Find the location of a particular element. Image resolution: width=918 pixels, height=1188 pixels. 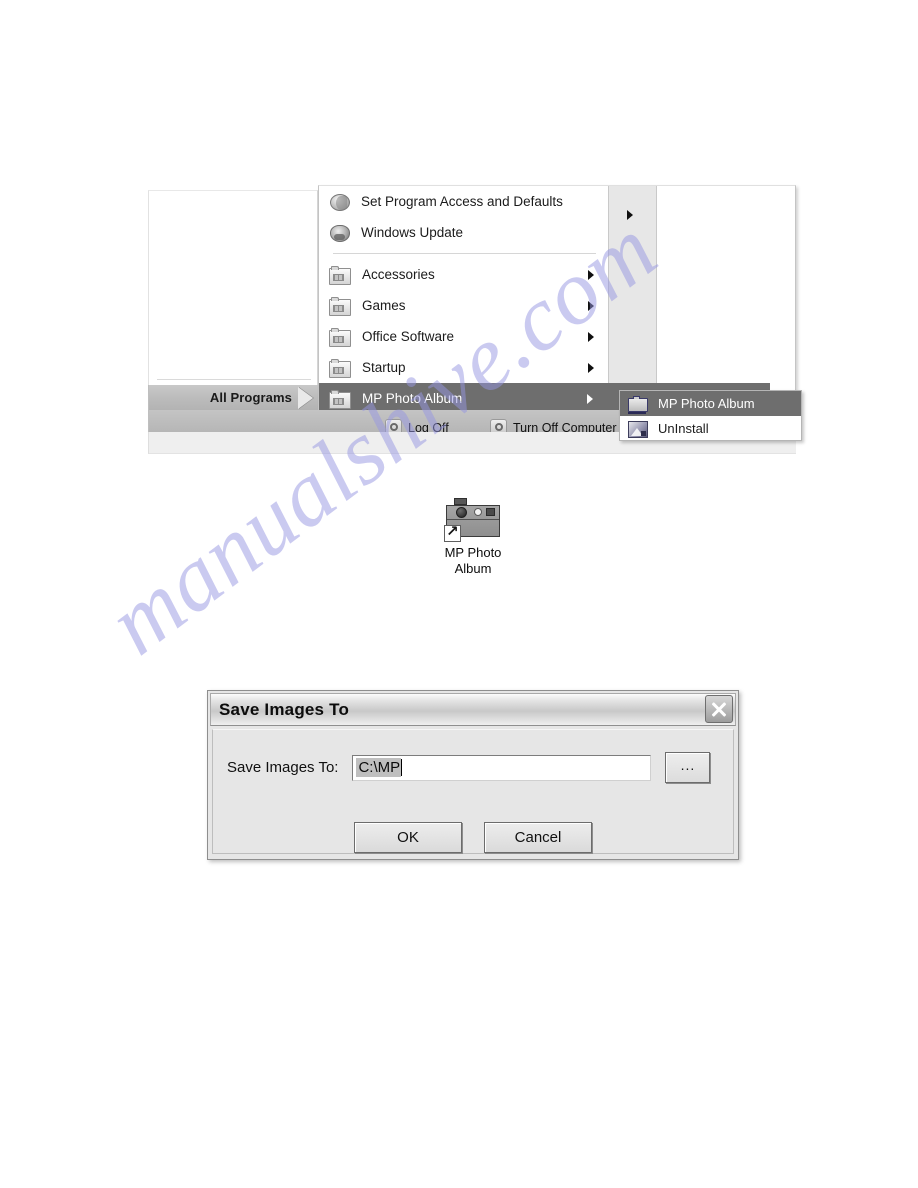

camera-lens is located at coordinates (461, 512).